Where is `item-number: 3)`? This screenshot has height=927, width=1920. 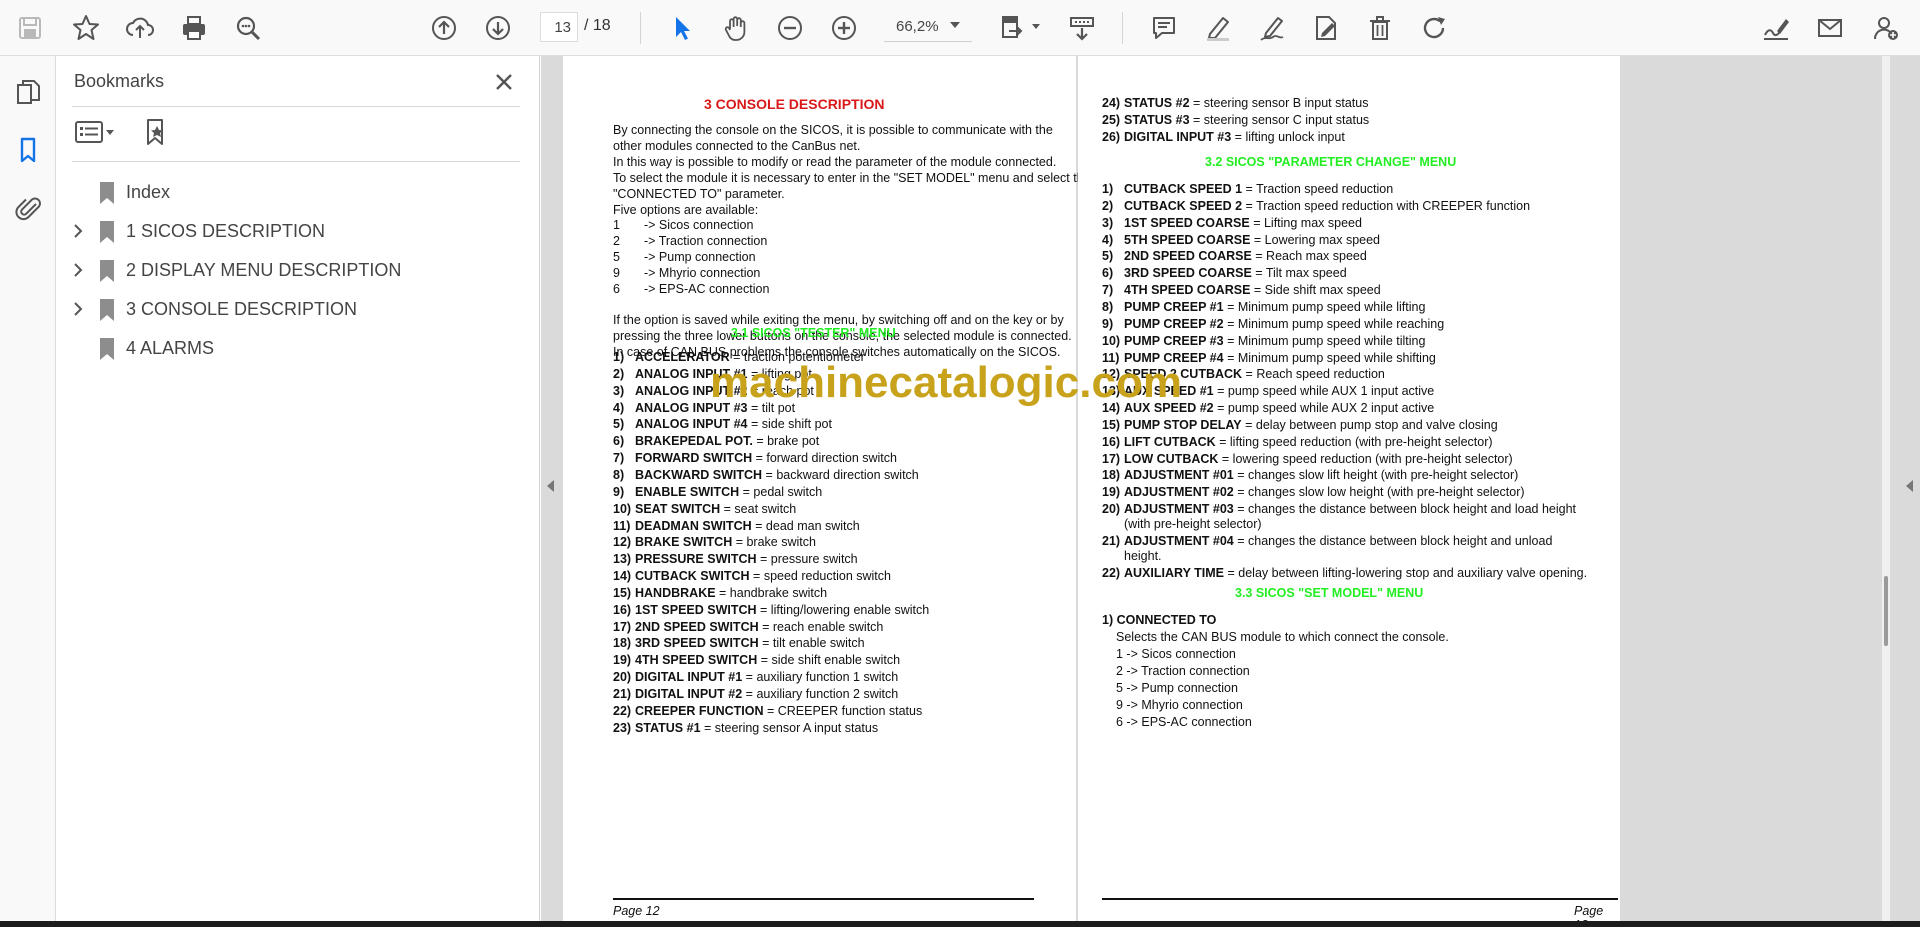 item-number: 3) is located at coordinates (1108, 222).